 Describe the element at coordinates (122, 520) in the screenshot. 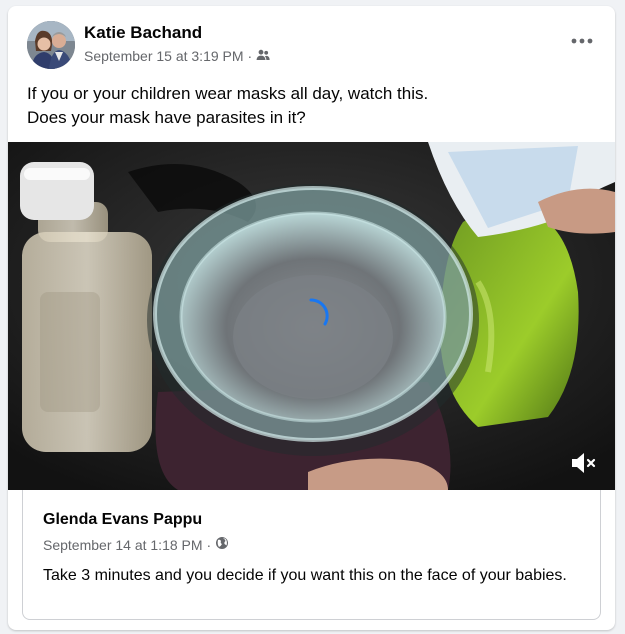

I see `shared-post-author-name: Glenda Evans Pappu` at that location.